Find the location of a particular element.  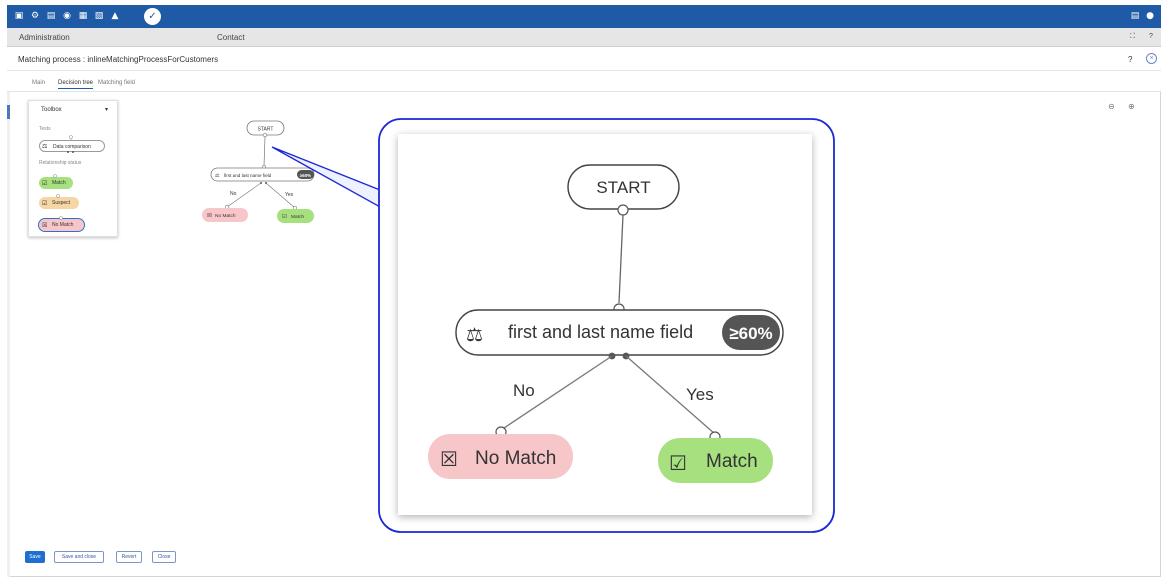

pin-icon: ▲ is located at coordinates (115, 16).